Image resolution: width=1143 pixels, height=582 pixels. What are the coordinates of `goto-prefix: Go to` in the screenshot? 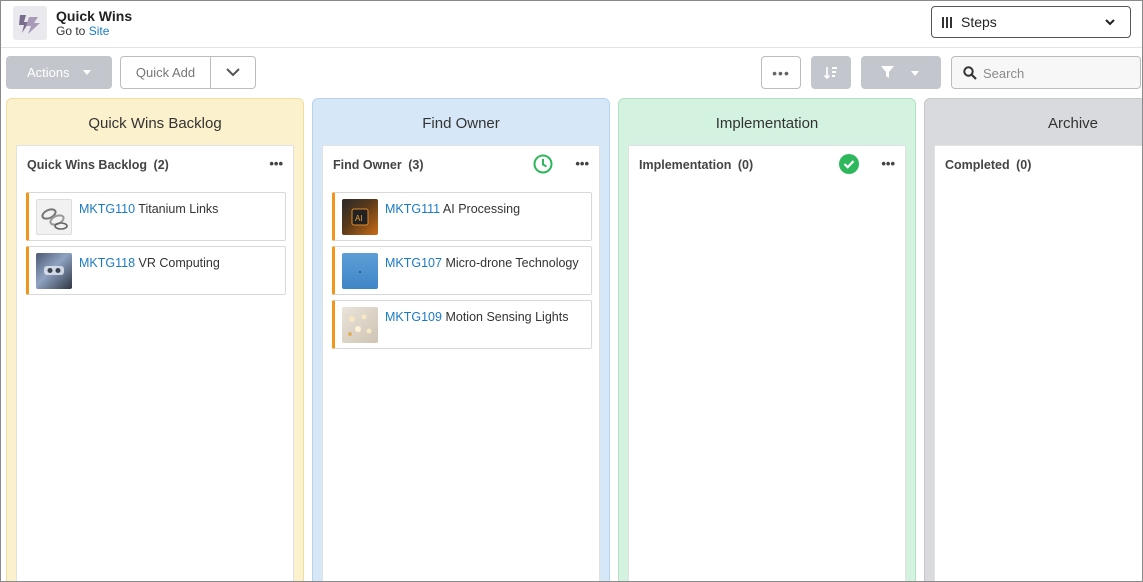 It's located at (71, 31).